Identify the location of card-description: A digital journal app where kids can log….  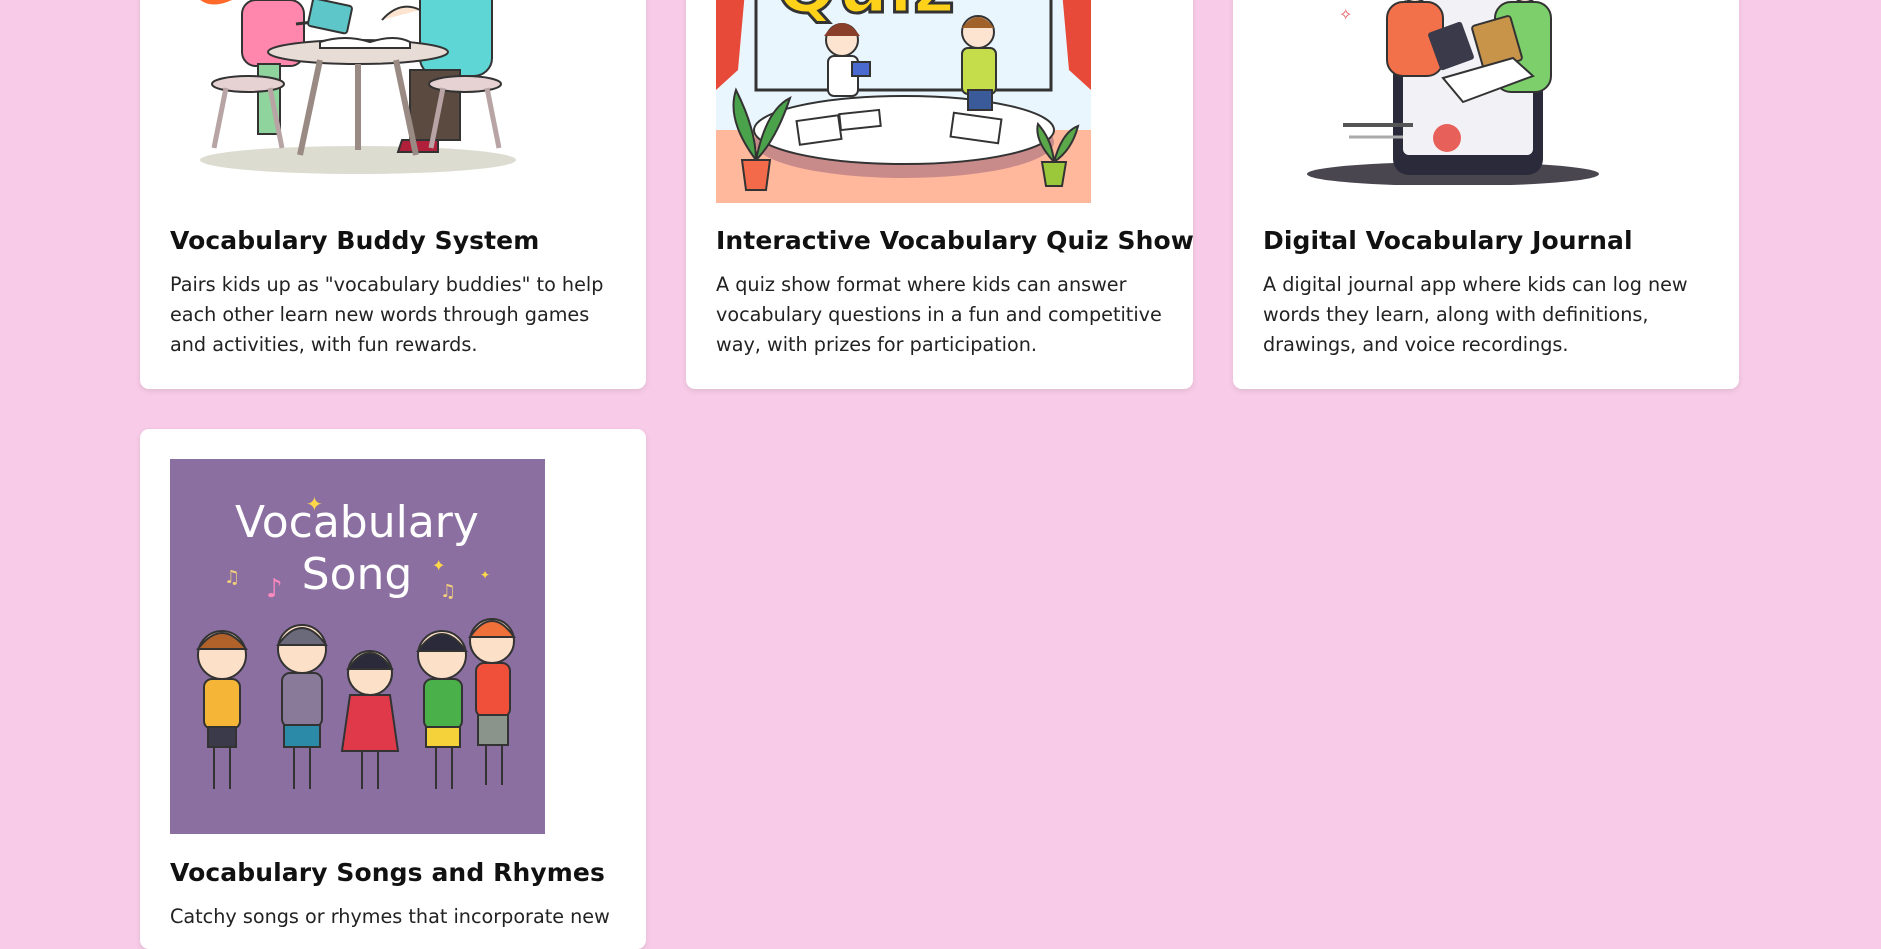
(1475, 314).